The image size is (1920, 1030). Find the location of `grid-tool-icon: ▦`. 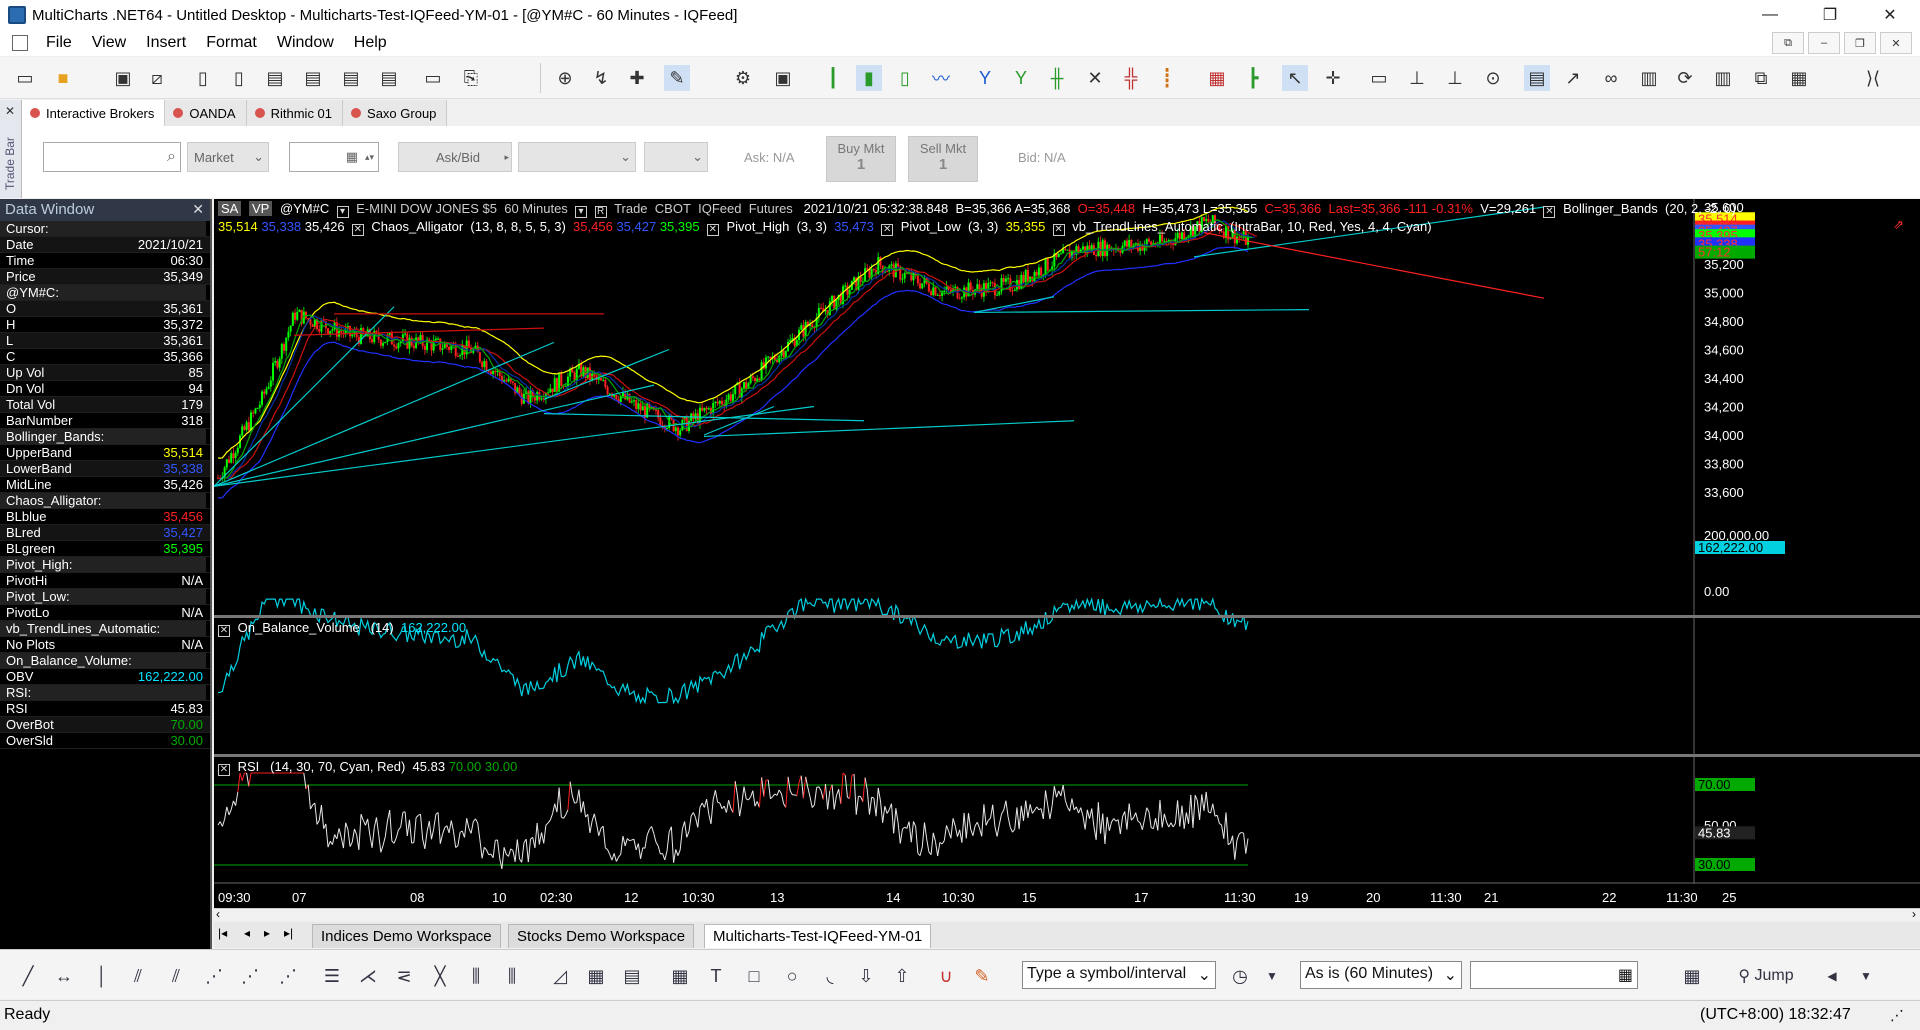

grid-tool-icon: ▦ is located at coordinates (596, 976).